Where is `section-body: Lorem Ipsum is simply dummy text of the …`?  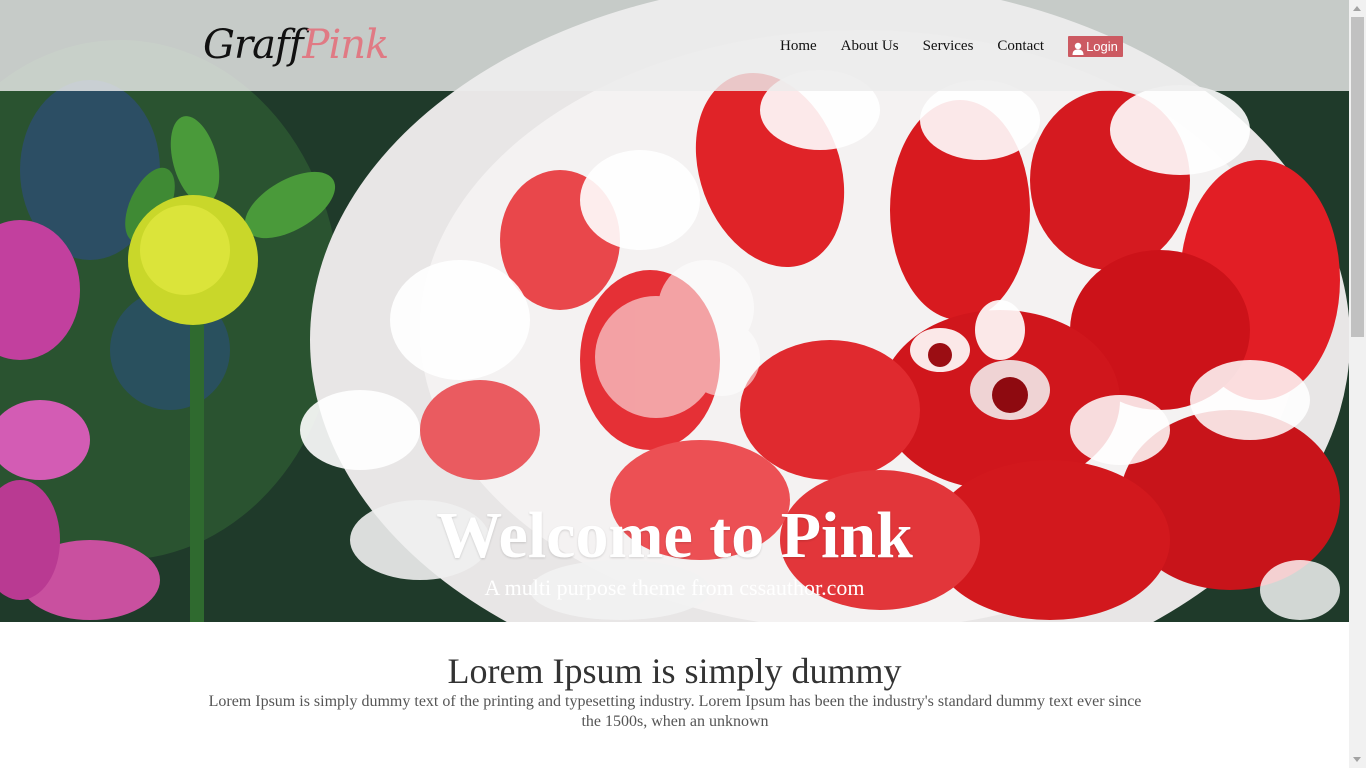 section-body: Lorem Ipsum is simply dummy text of the … is located at coordinates (675, 711).